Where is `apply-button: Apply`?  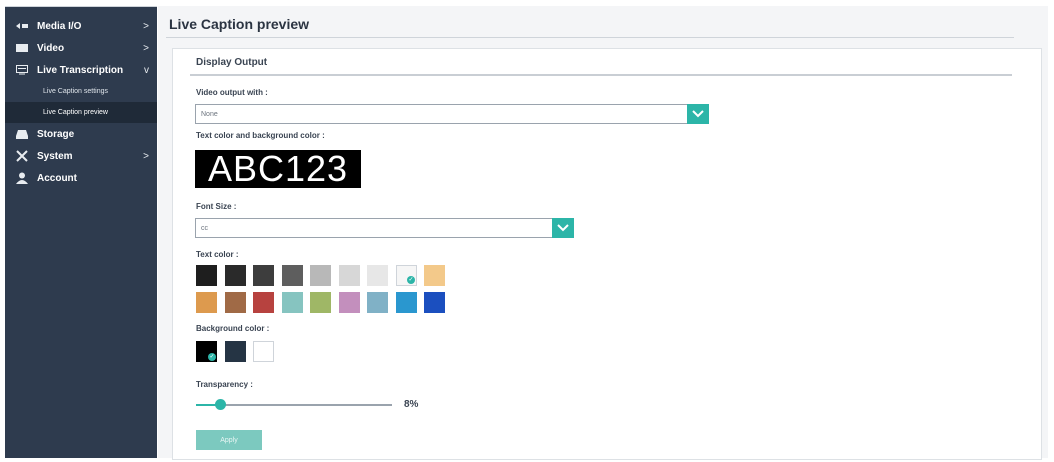 apply-button: Apply is located at coordinates (229, 440).